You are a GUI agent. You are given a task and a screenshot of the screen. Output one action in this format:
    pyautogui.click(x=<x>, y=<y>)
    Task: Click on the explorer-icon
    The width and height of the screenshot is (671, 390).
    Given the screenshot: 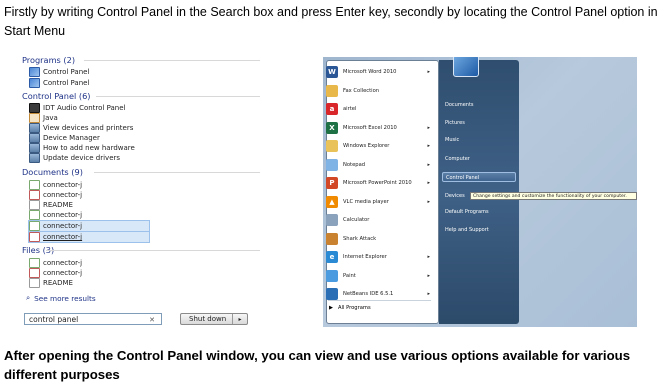 What is the action you would take?
    pyautogui.click(x=332, y=146)
    